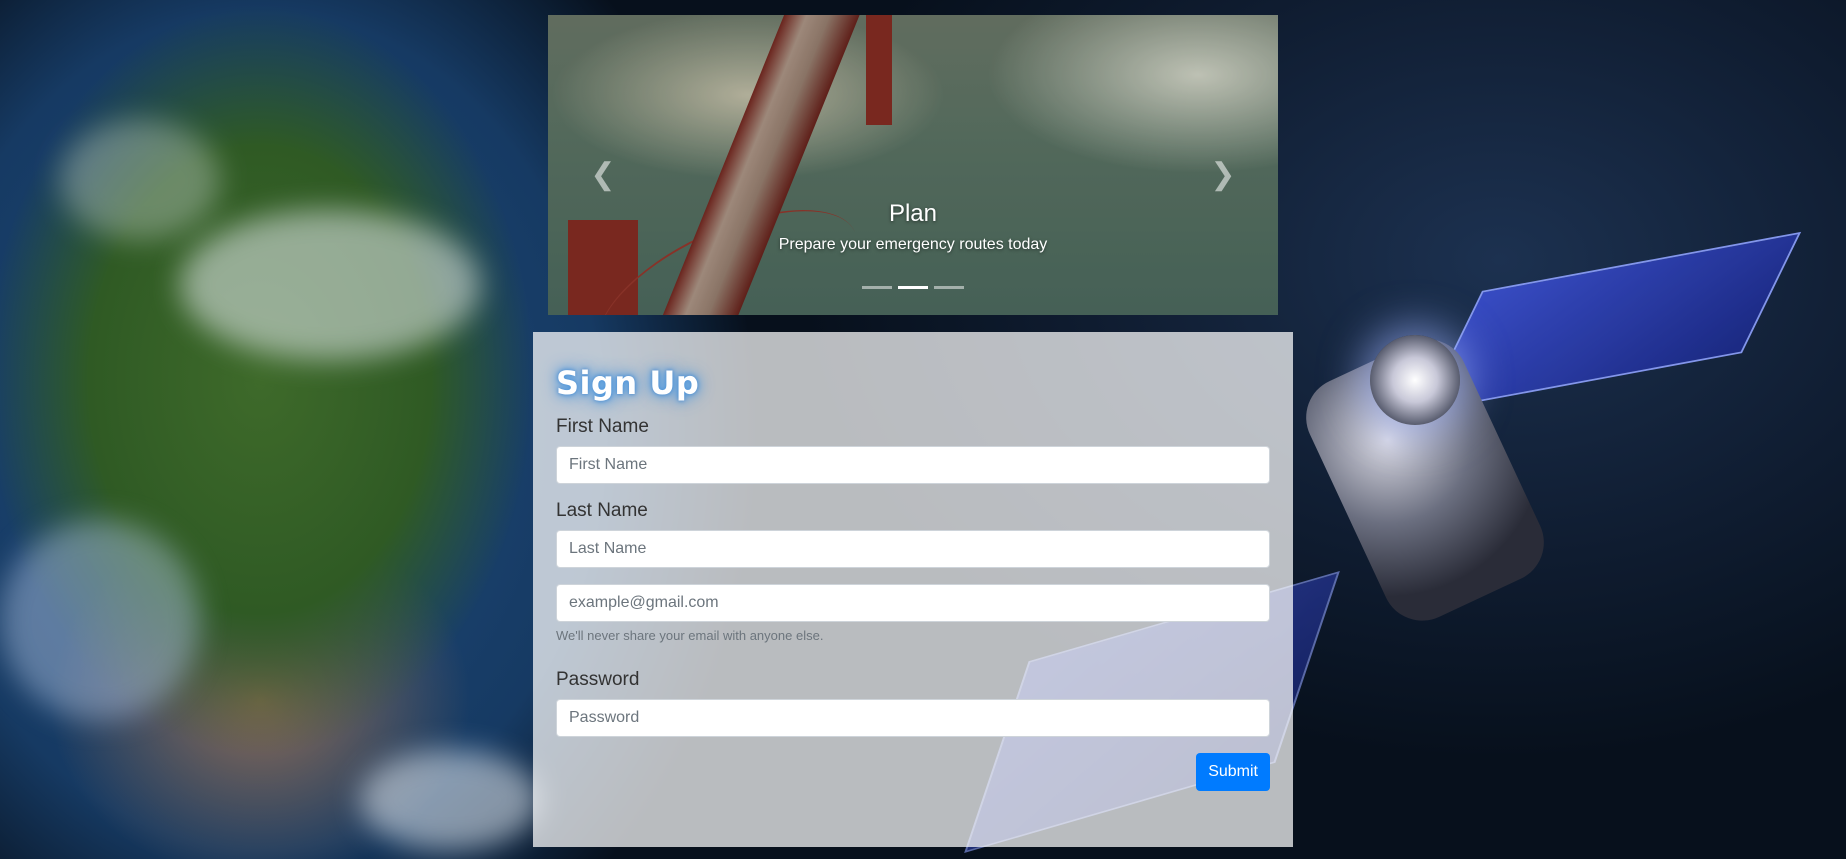  What do you see at coordinates (913, 772) in the screenshot?
I see `submit-row: Submit` at bounding box center [913, 772].